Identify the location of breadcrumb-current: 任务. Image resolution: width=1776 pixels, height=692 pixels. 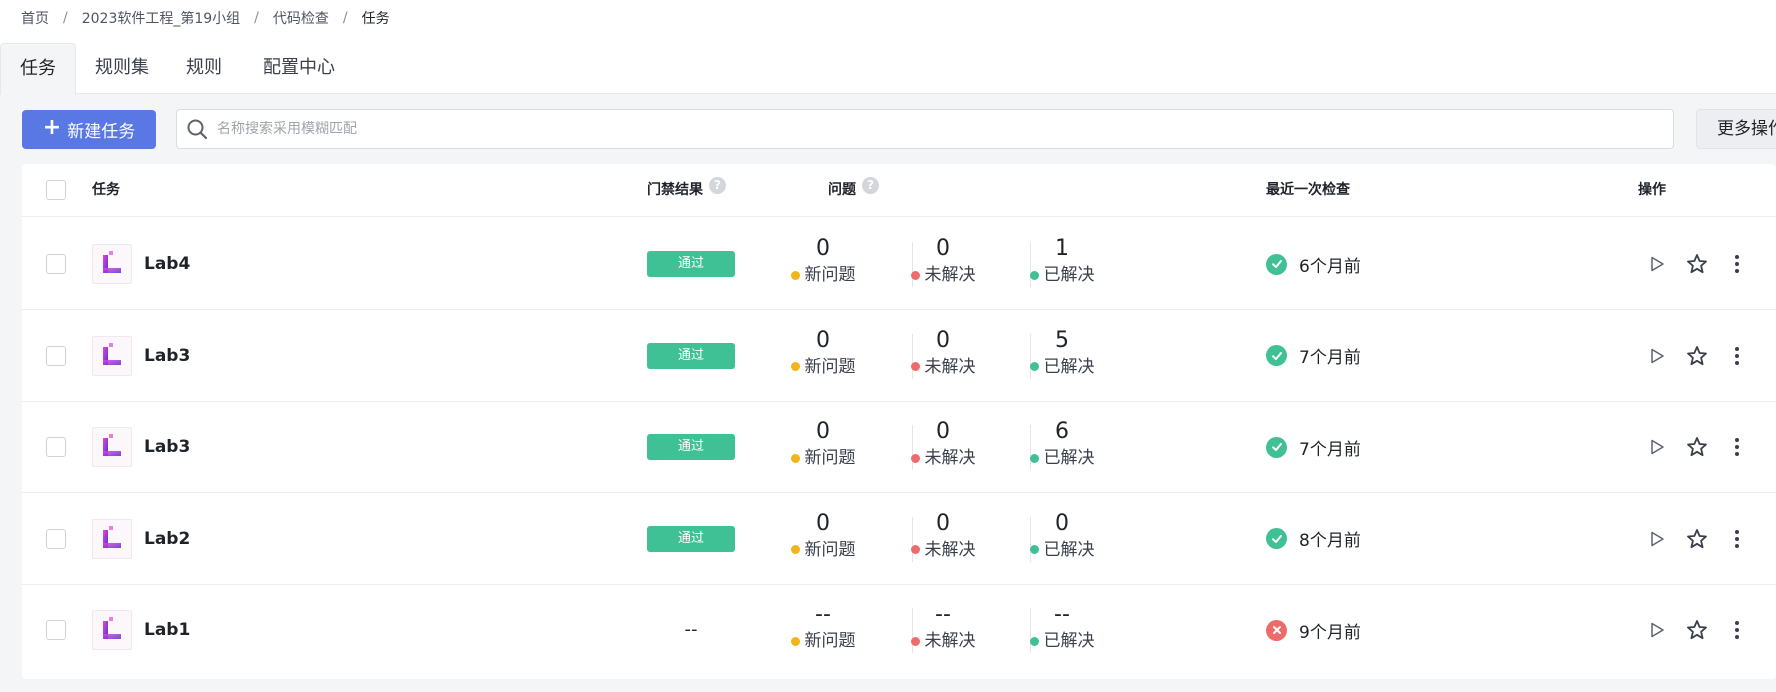
(375, 19).